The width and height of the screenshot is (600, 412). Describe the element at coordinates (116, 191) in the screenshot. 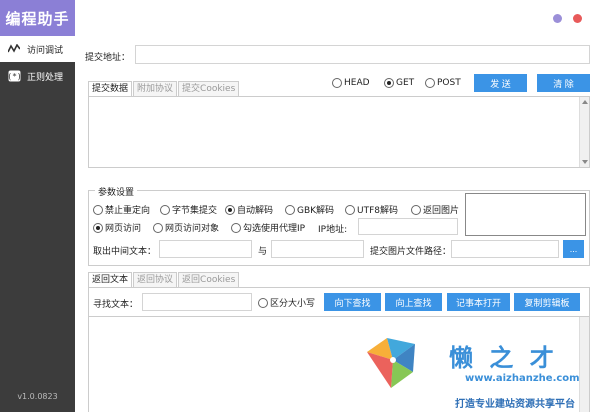

I see `params-title: 参数设置` at that location.